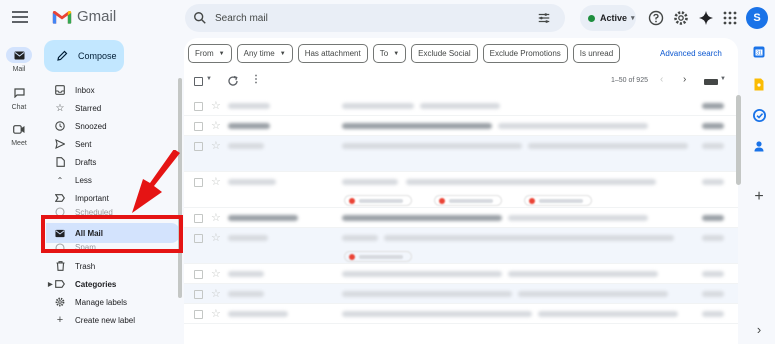  Describe the element at coordinates (759, 115) in the screenshot. I see `tasks-icon` at that location.